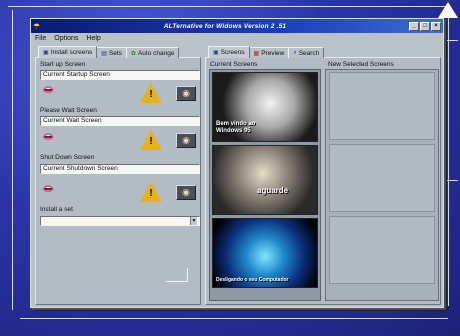 The width and height of the screenshot is (460, 336). What do you see at coordinates (425, 26) in the screenshot?
I see `maximize-button: □` at bounding box center [425, 26].